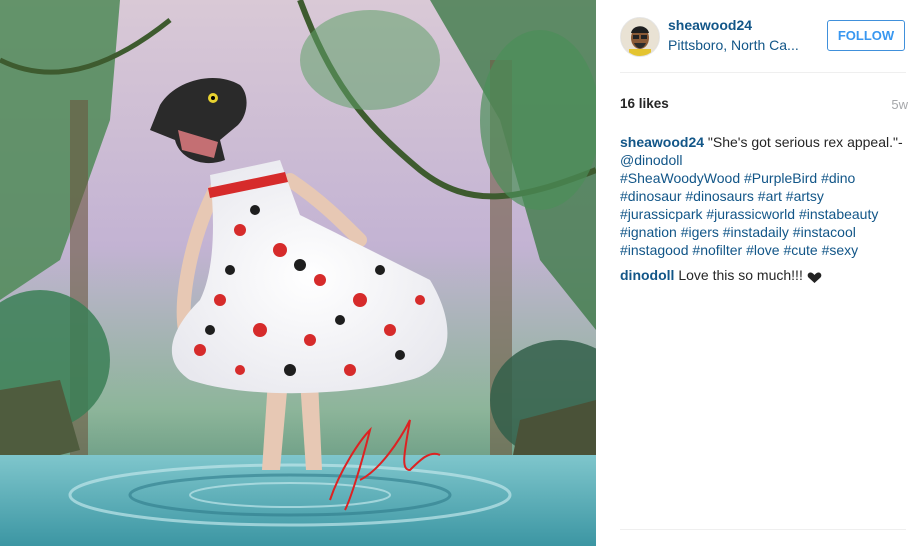  What do you see at coordinates (717, 250) in the screenshot?
I see `hashtag-link: #nofilter` at bounding box center [717, 250].